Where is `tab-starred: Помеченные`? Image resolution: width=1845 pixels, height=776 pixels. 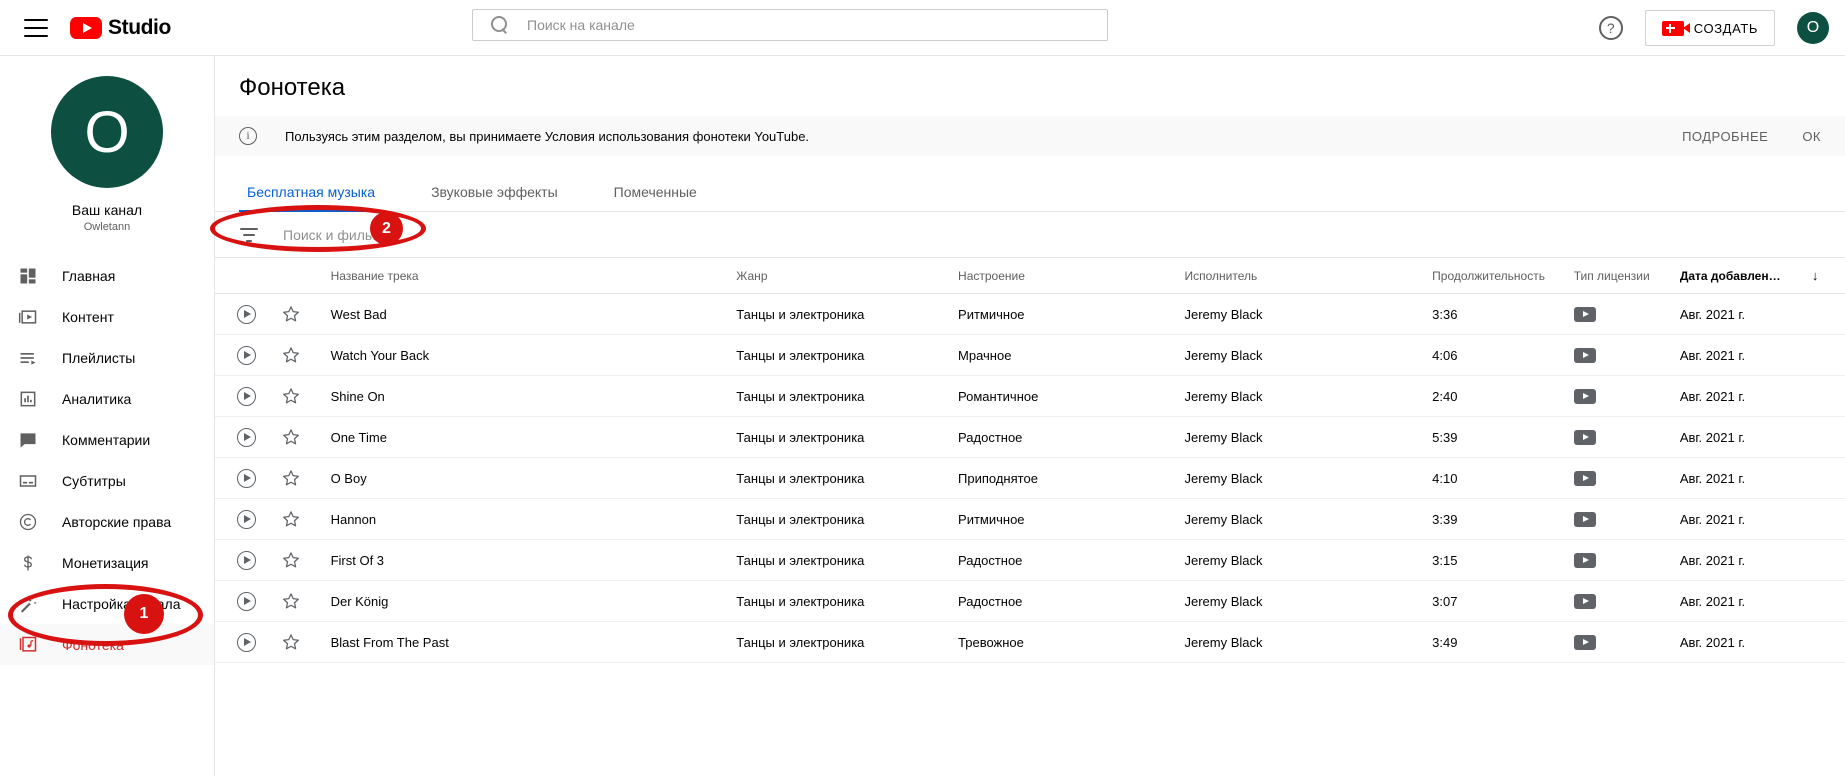
tab-starred: Помеченные is located at coordinates (655, 197).